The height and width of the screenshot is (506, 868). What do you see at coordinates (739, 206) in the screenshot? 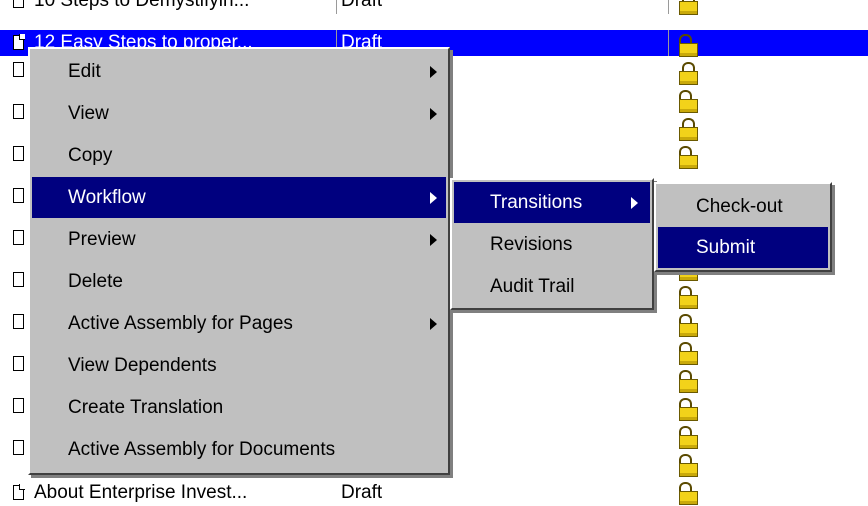
I see `menu-item-label: Check-out` at bounding box center [739, 206].